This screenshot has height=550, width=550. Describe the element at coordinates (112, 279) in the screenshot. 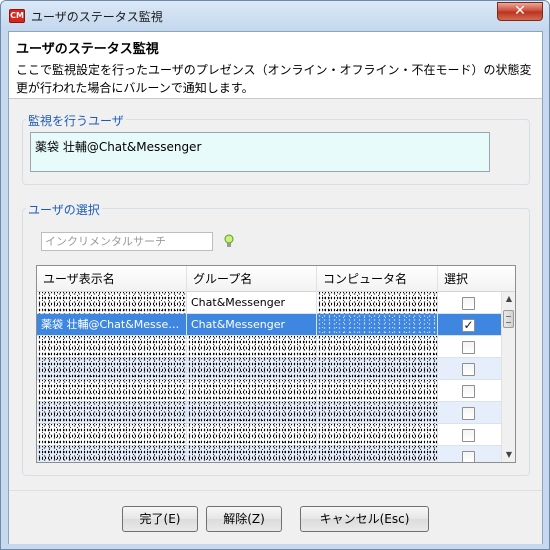

I see `column-header-display-name: ユーザ表示名` at that location.